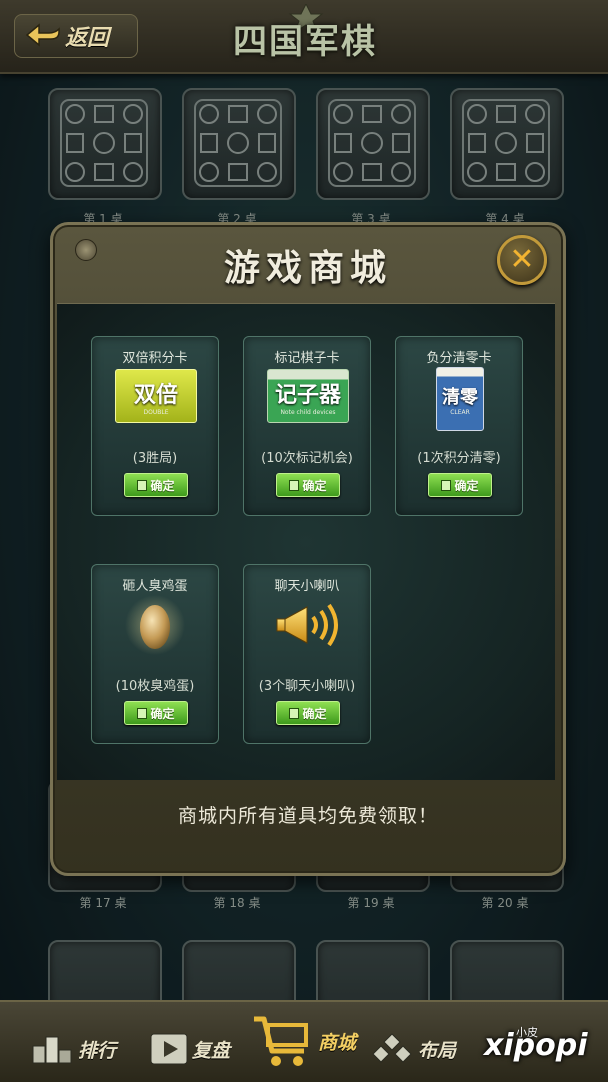  I want to click on shop-notice: 商城内所有道具均免费领取！, so click(307, 816).